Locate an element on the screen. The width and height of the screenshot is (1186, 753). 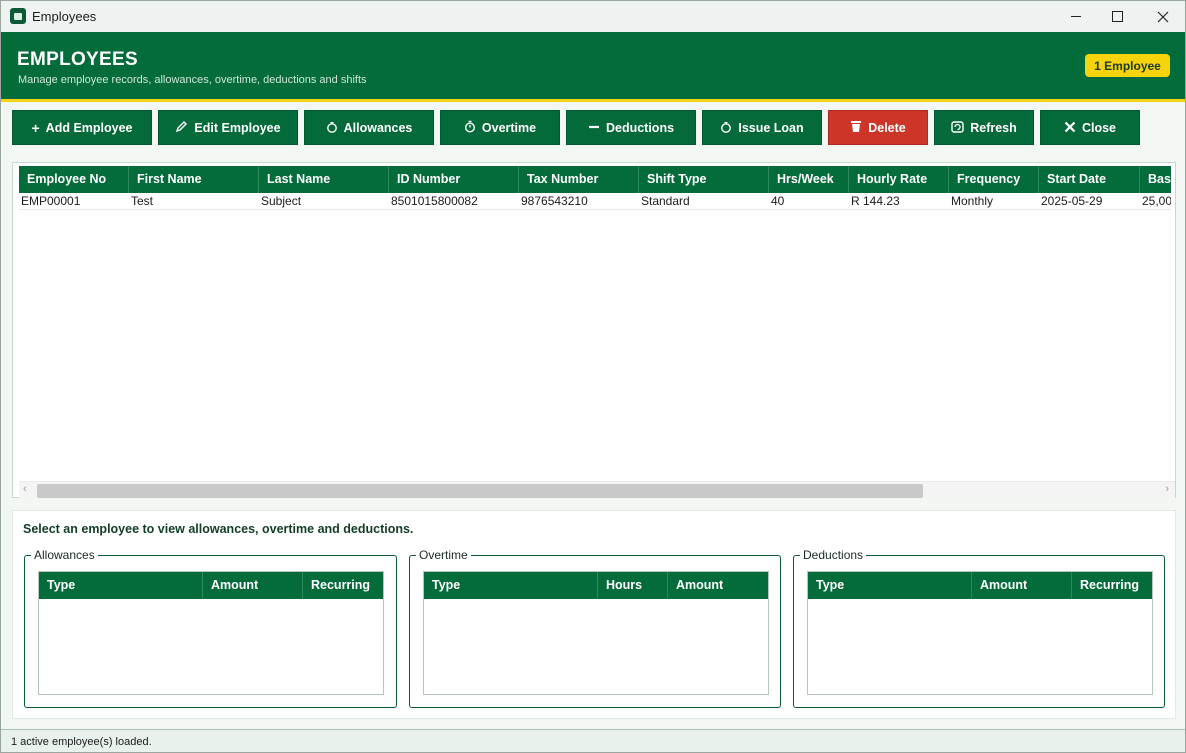
minus-icon is located at coordinates (594, 128).